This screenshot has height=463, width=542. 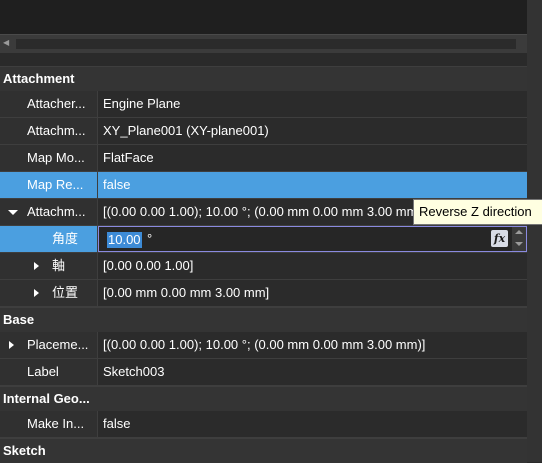 I want to click on section-attachment: Attachment, so click(x=263, y=78).